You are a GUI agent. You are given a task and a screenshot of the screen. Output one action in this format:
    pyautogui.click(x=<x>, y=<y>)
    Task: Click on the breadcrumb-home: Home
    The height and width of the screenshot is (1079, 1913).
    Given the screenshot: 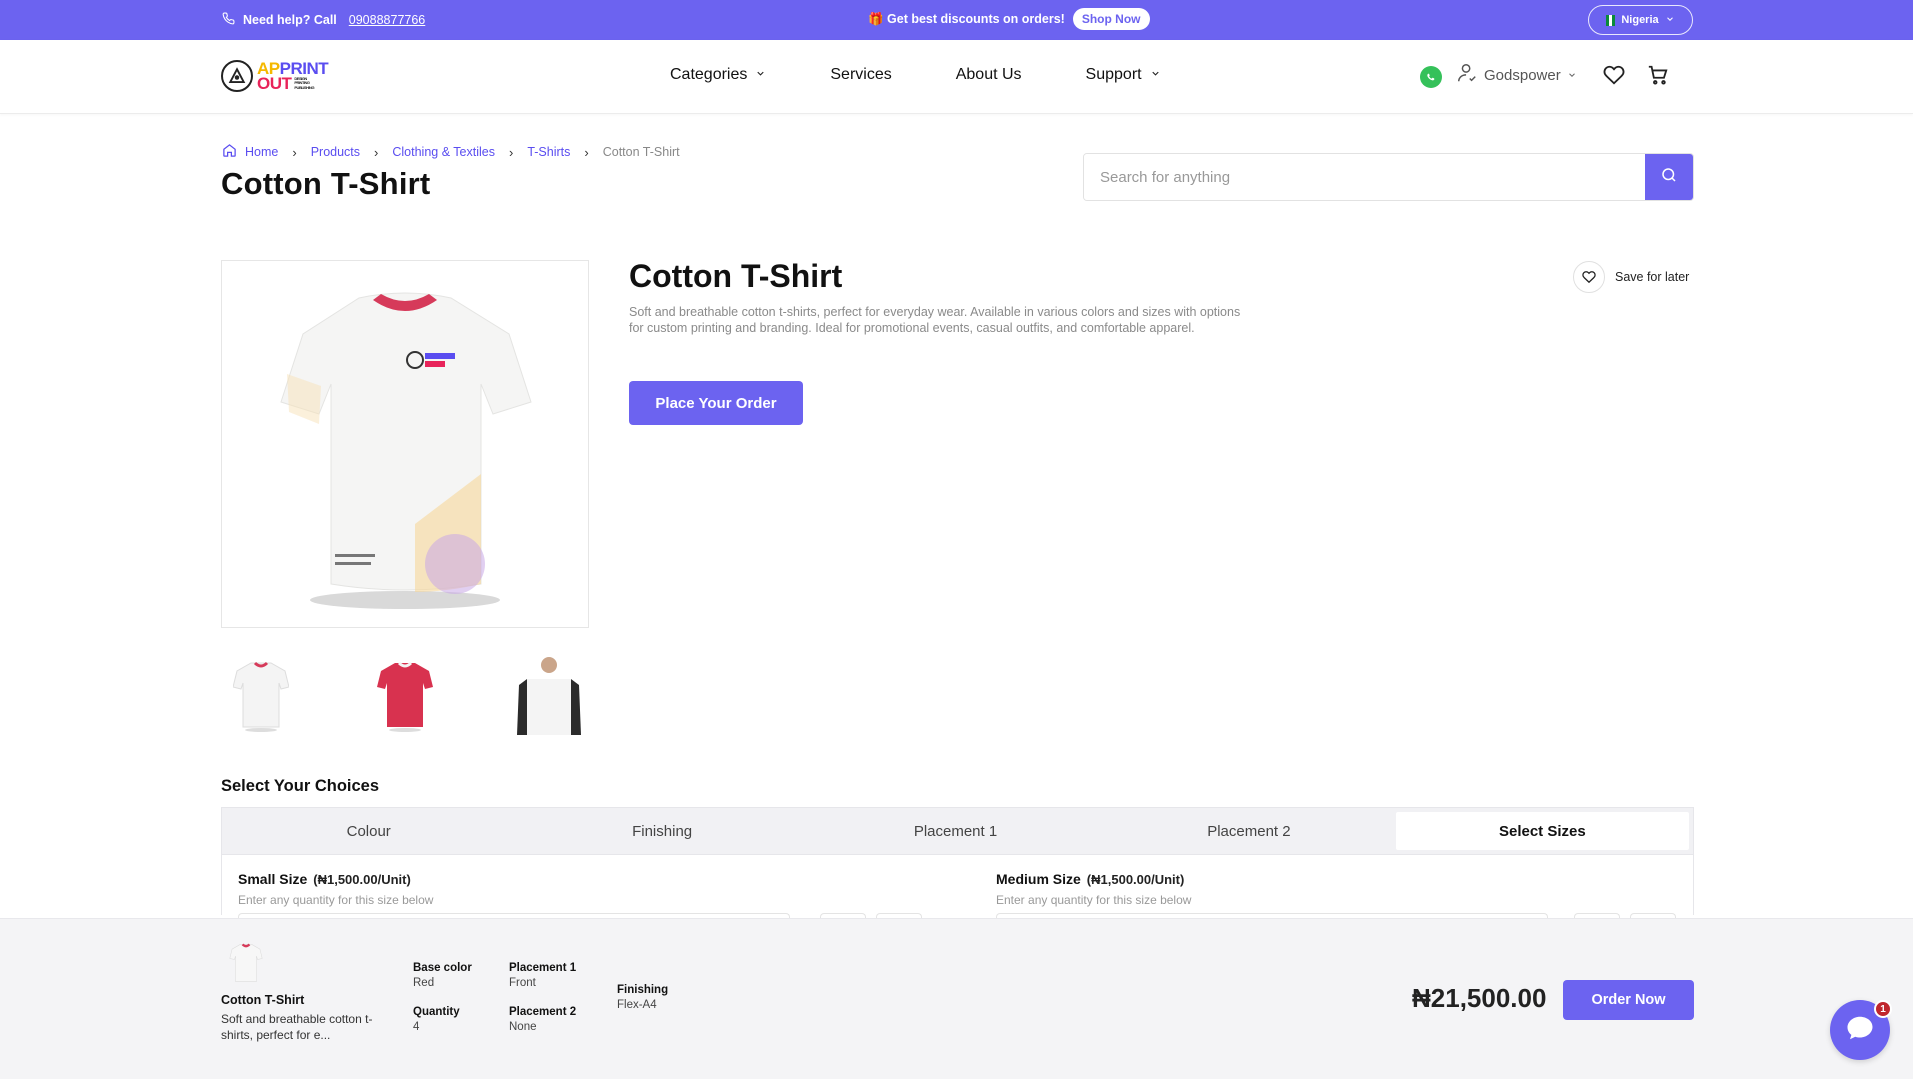 What is the action you would take?
    pyautogui.click(x=250, y=152)
    